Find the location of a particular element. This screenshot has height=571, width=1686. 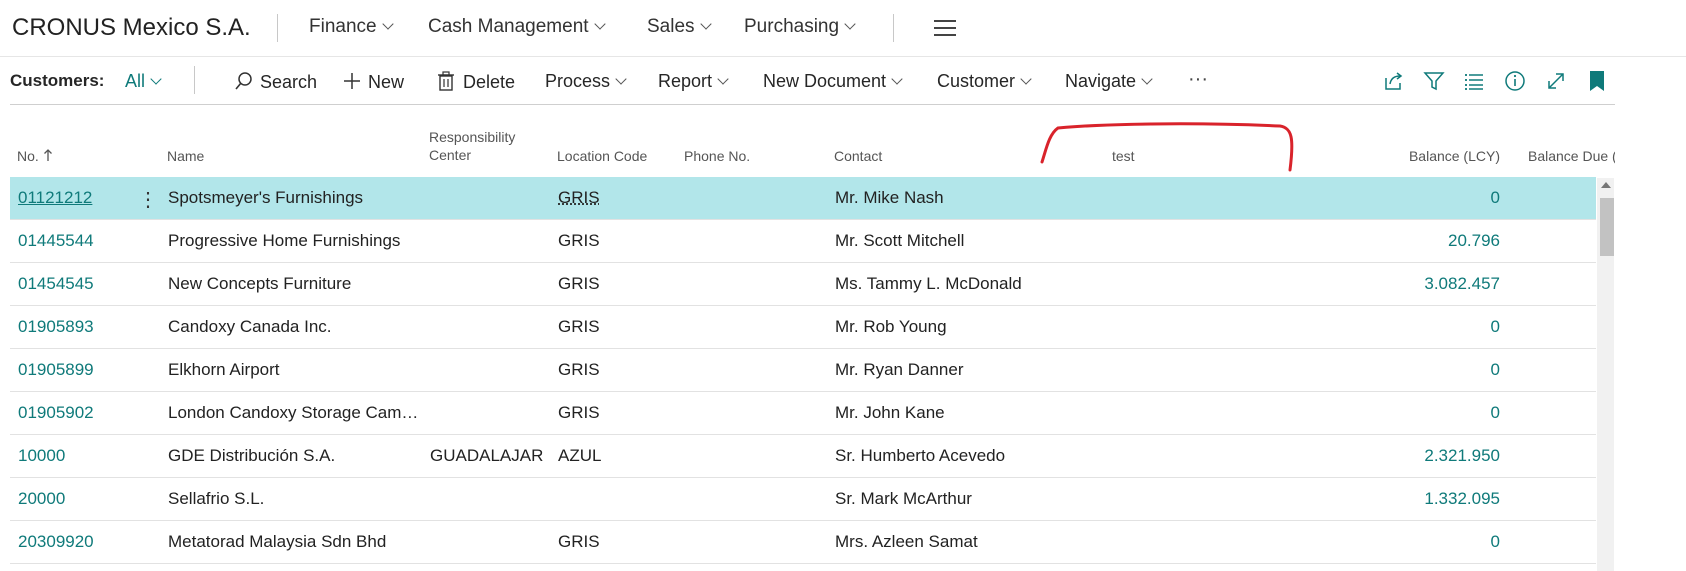

delete-label: Delete is located at coordinates (489, 82).